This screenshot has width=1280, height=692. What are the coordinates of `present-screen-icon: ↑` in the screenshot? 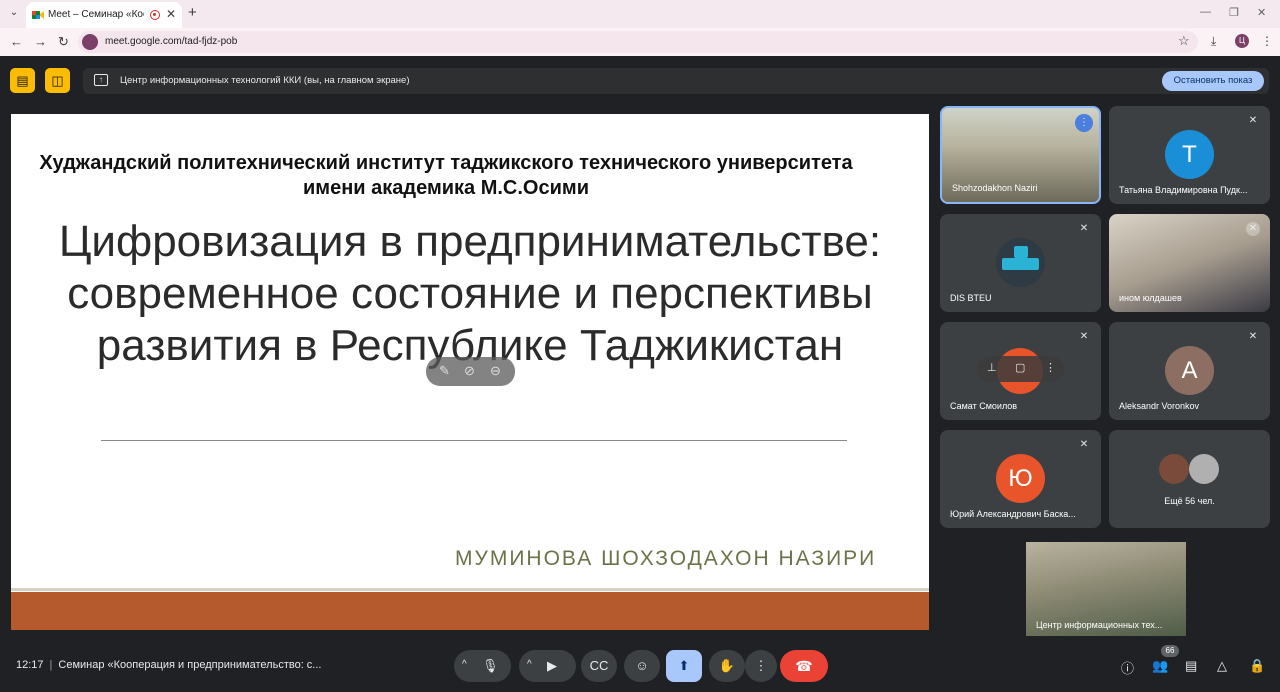 It's located at (101, 80).